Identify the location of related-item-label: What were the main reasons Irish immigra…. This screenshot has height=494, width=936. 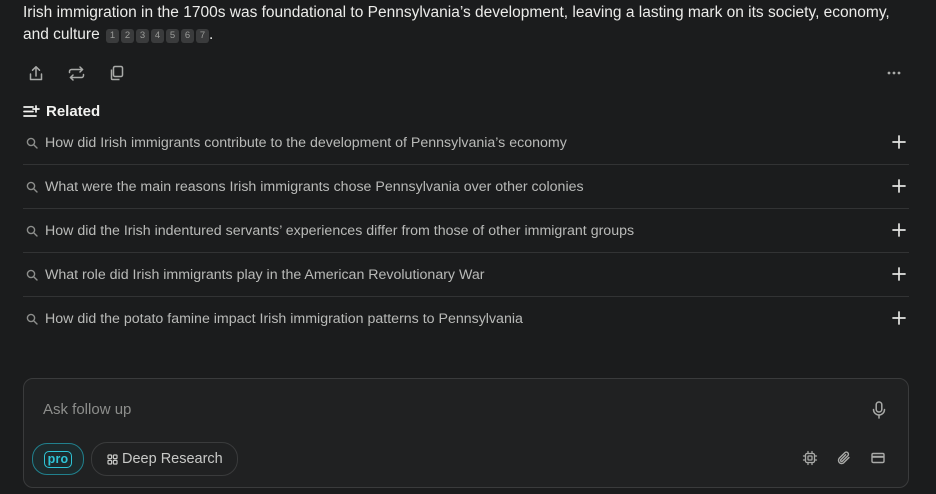
(314, 186).